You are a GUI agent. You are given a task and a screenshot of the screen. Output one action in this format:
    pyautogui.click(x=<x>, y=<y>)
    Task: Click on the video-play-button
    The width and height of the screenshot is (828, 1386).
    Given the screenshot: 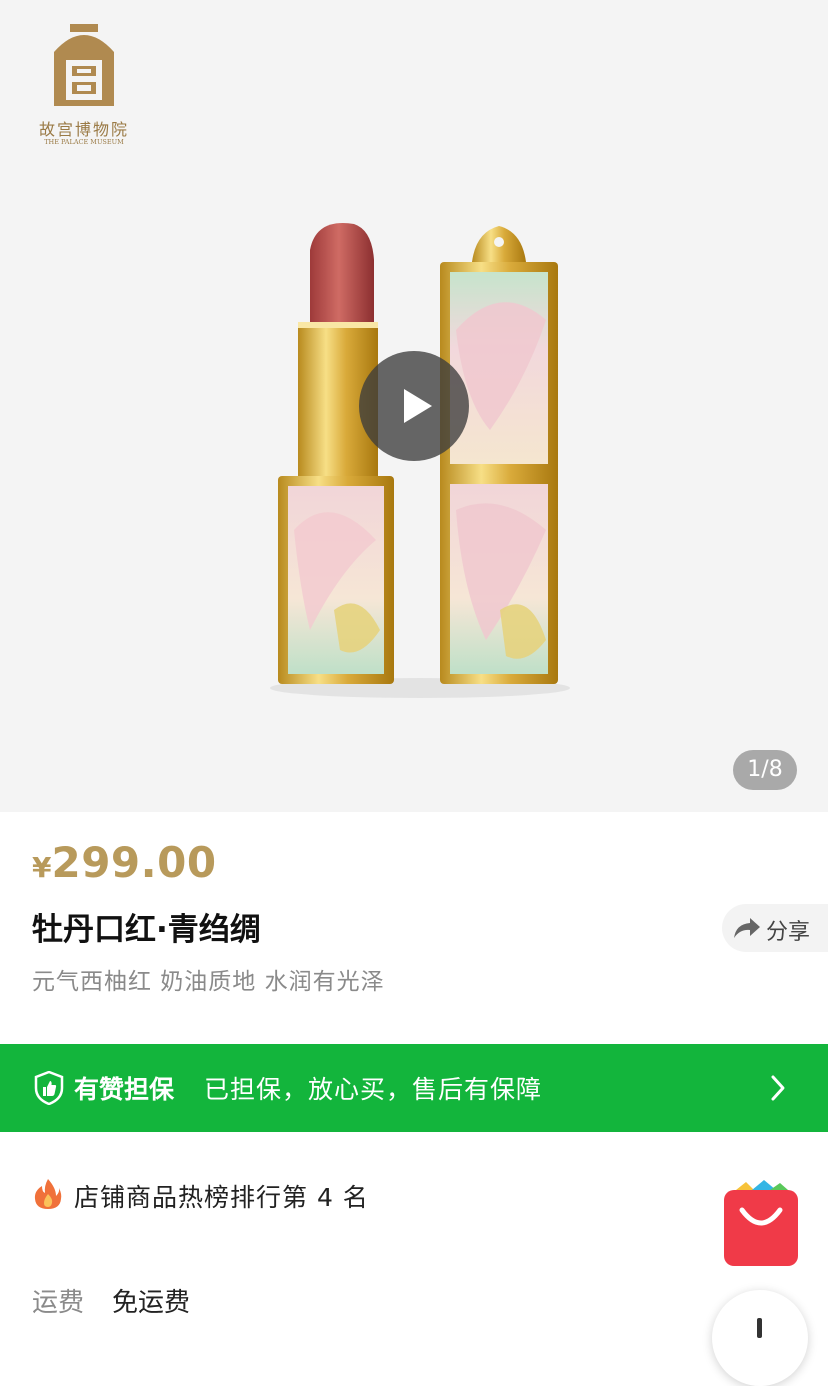 What is the action you would take?
    pyautogui.click(x=414, y=406)
    